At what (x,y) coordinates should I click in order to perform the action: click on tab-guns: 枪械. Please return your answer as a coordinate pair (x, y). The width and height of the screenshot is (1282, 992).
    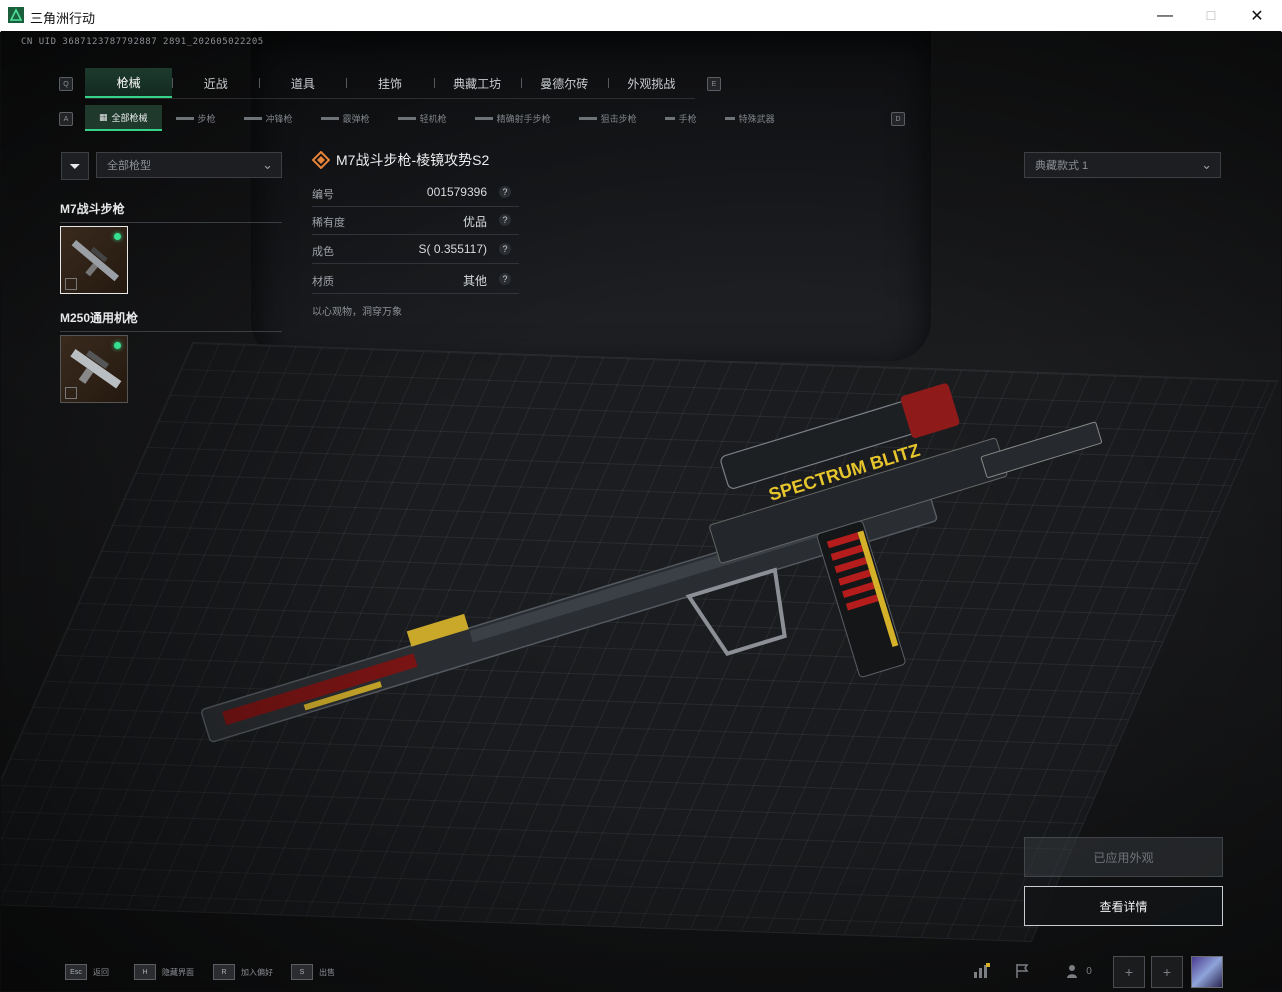
    Looking at the image, I should click on (129, 83).